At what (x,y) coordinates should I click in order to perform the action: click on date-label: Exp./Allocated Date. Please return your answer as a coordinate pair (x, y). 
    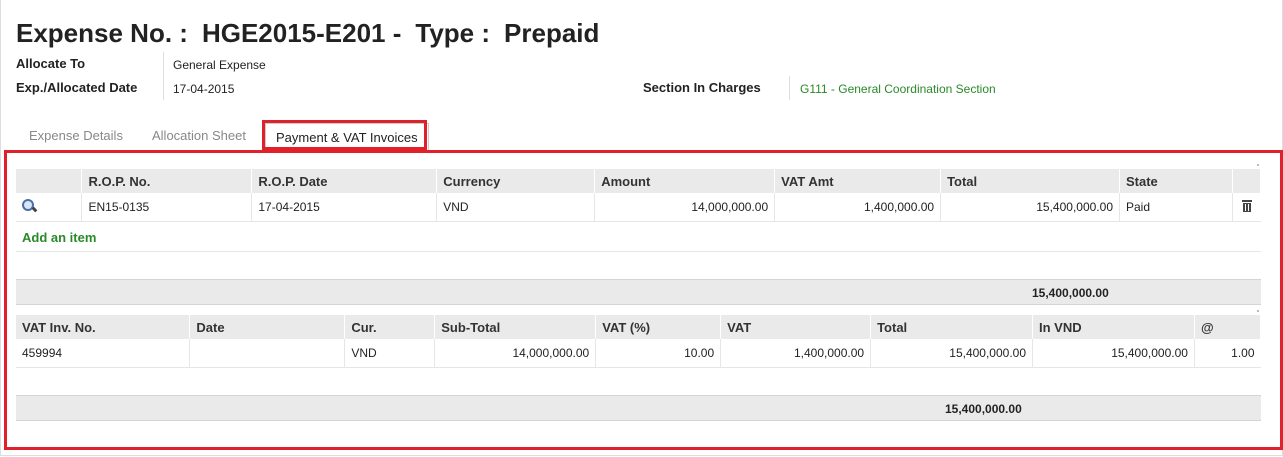
    Looking at the image, I should click on (77, 87).